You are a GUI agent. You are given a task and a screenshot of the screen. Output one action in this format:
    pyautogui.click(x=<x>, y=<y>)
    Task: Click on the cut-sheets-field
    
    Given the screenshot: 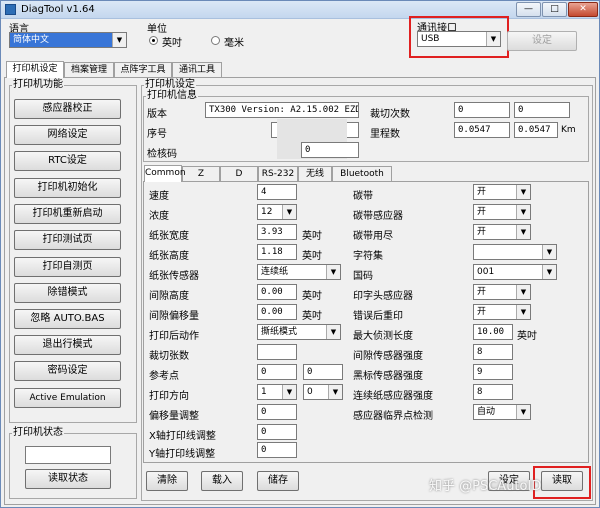 What is the action you would take?
    pyautogui.click(x=277, y=352)
    